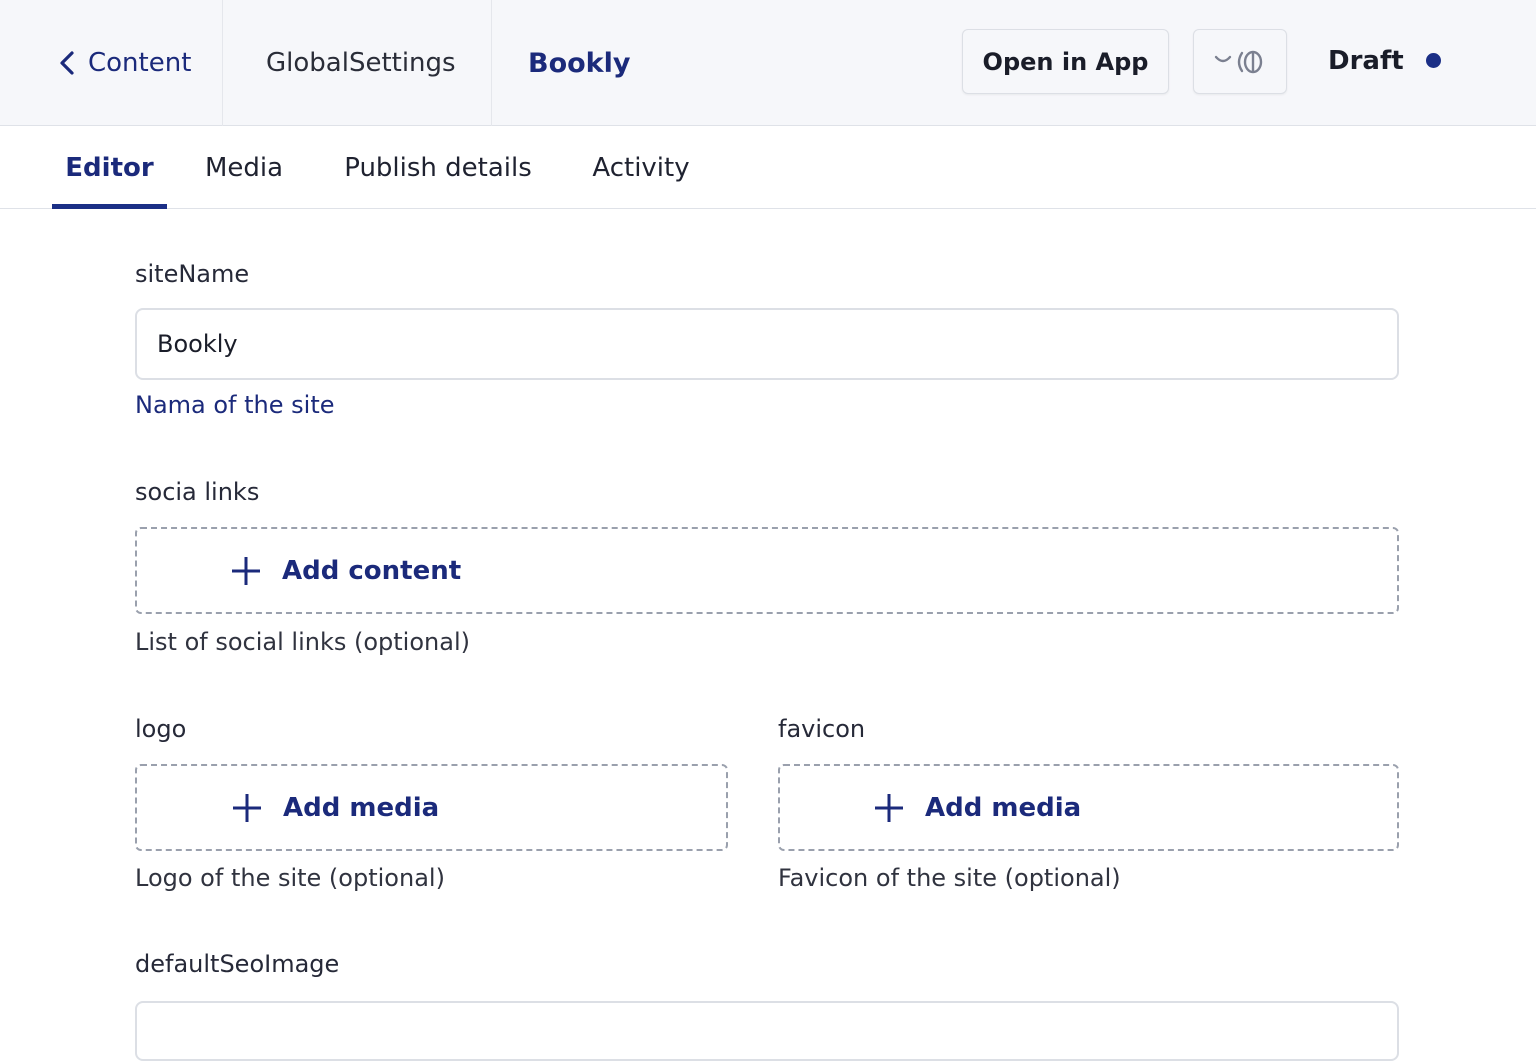 The image size is (1536, 1061). I want to click on eye-split-icon, so click(1238, 61).